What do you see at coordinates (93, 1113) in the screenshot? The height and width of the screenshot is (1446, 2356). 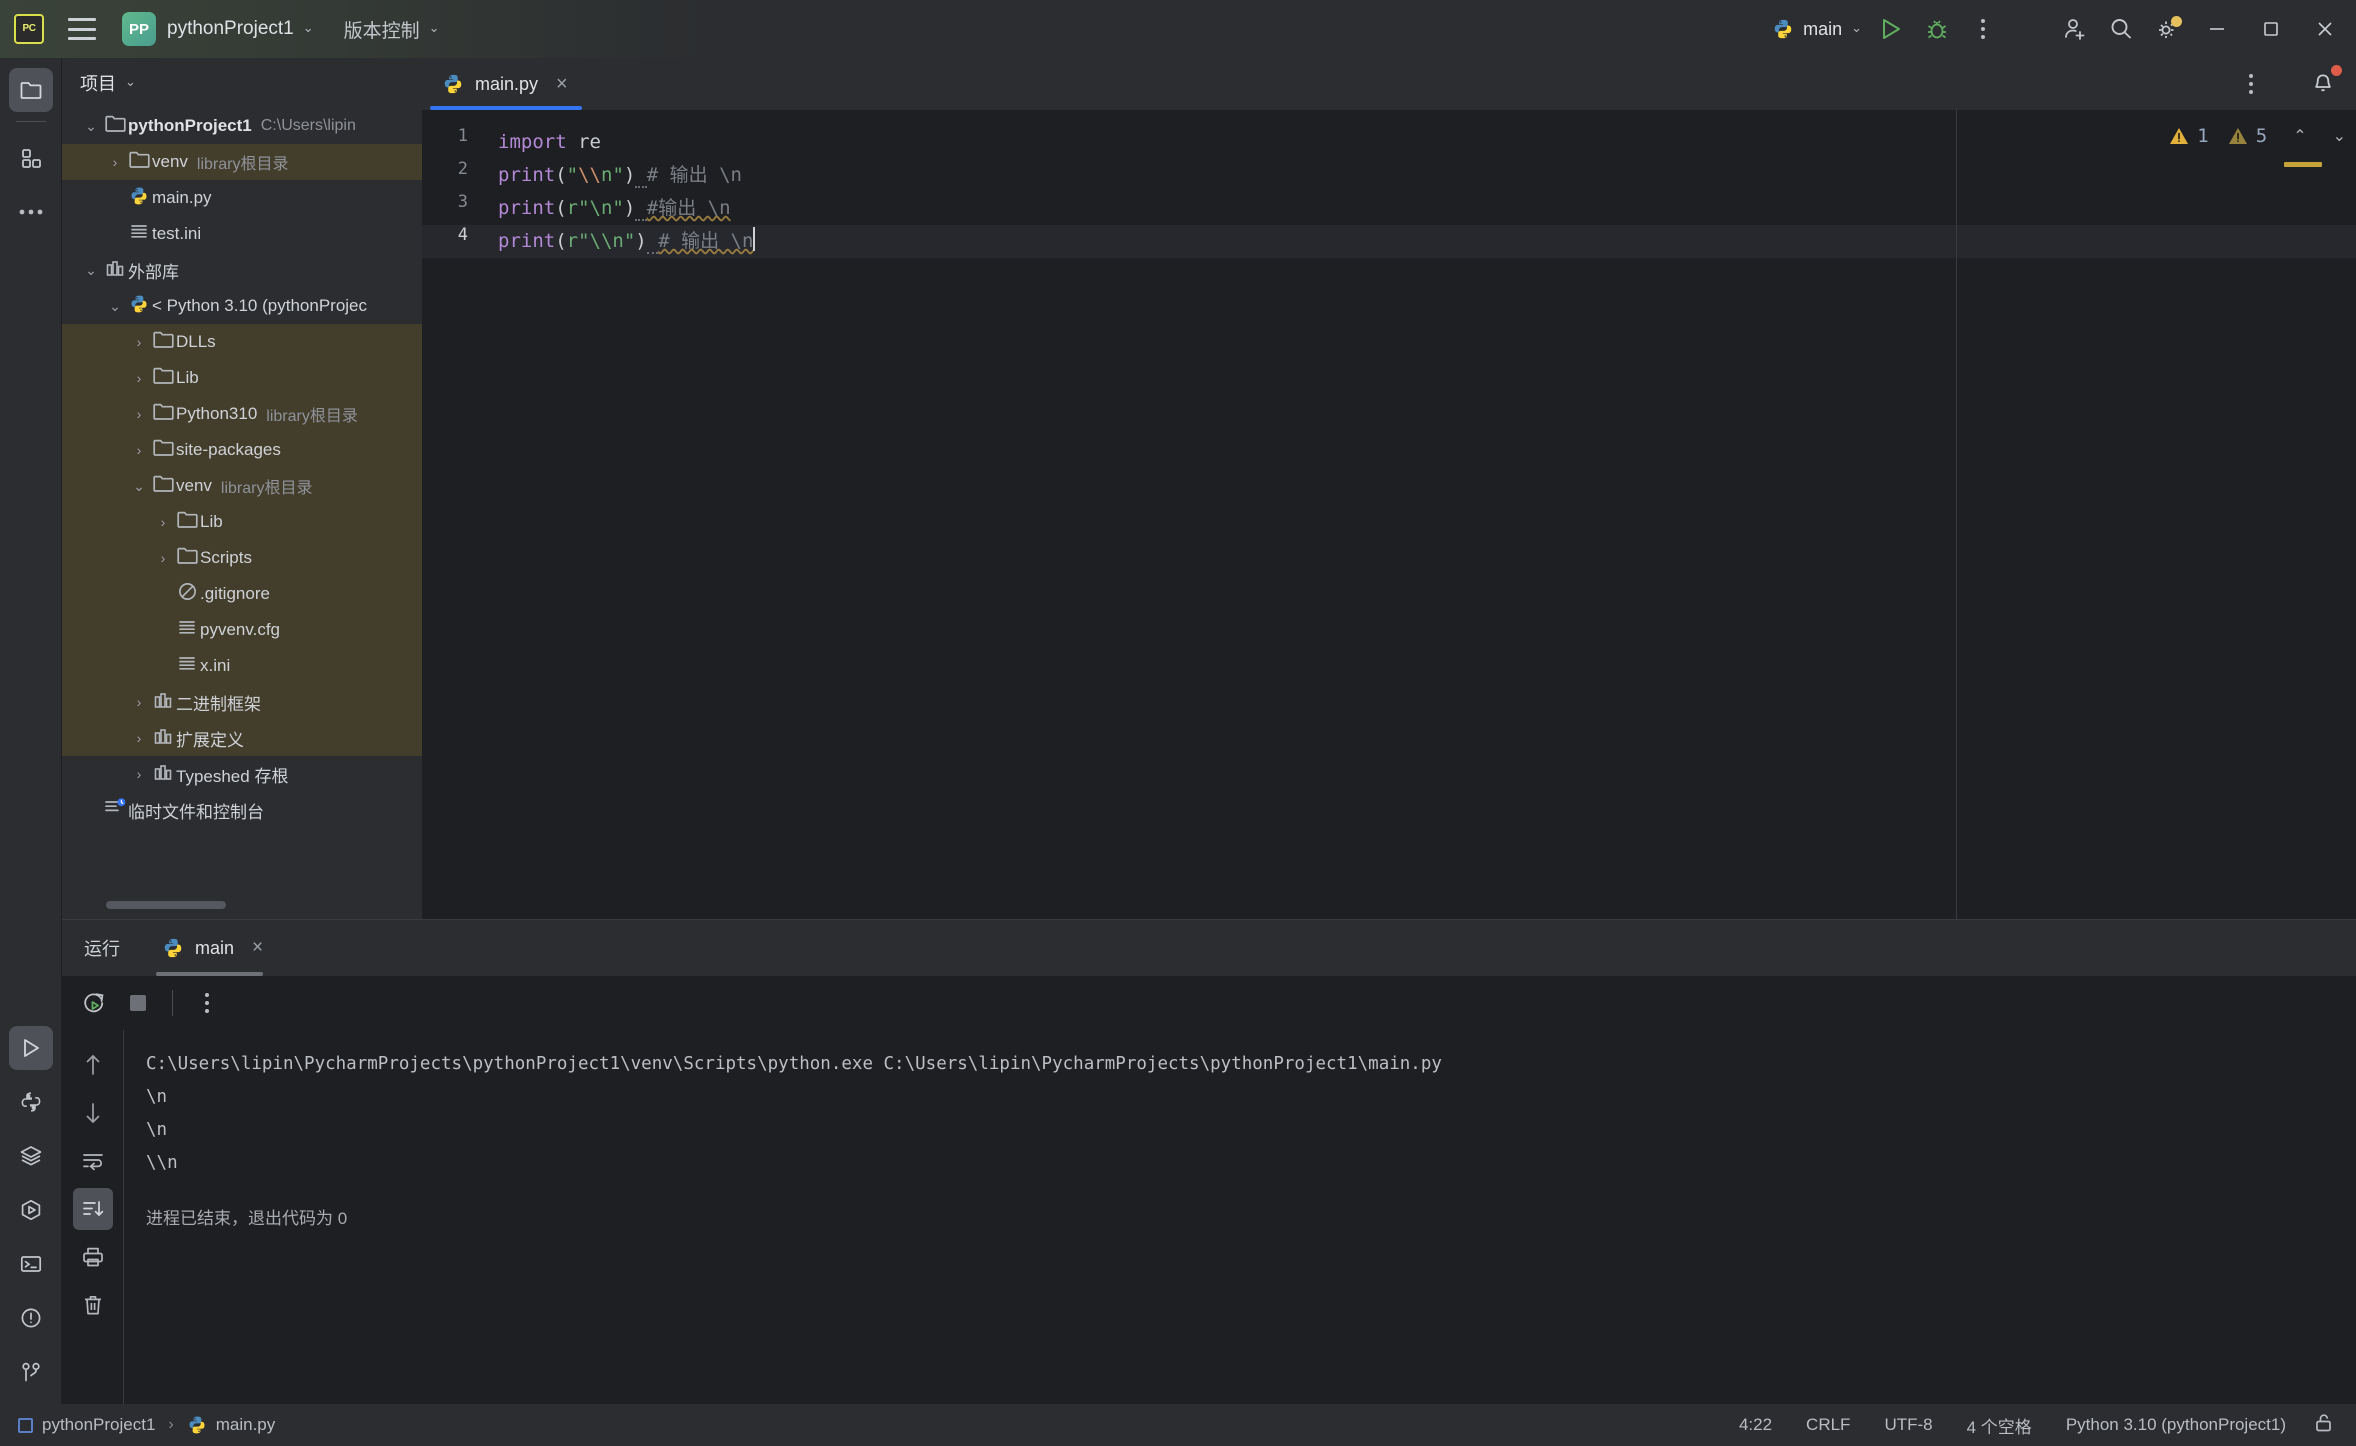 I see `next-occurrence-button` at bounding box center [93, 1113].